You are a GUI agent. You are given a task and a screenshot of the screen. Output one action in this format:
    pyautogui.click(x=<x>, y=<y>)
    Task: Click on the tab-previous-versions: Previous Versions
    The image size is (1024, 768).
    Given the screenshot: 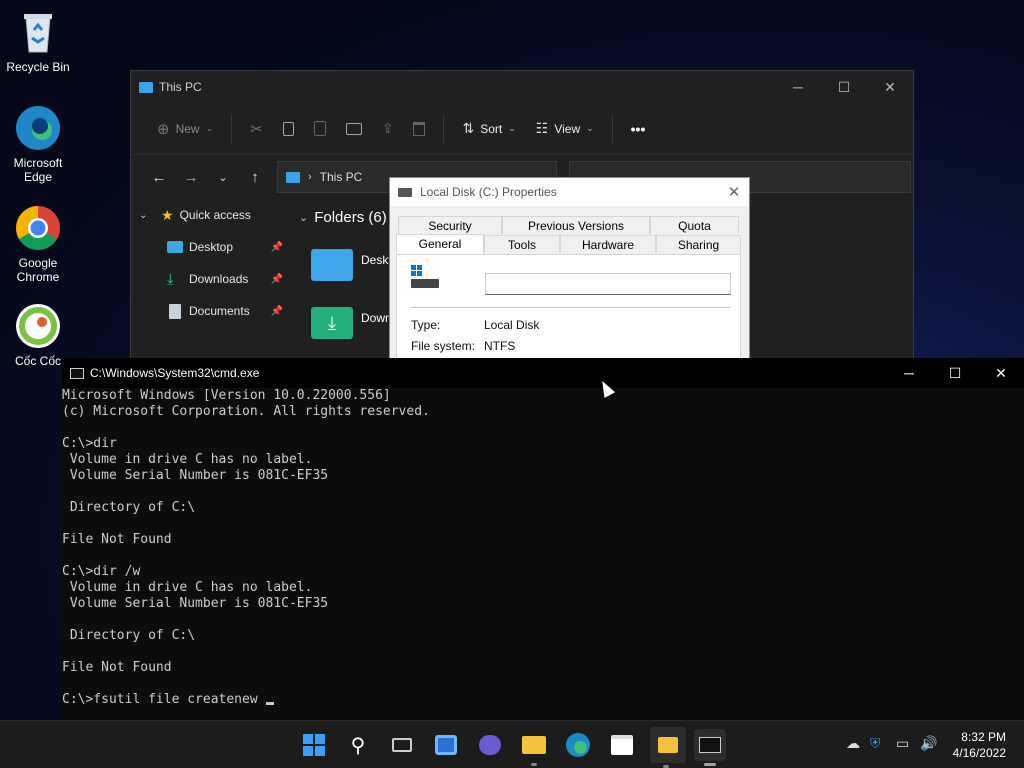 What is the action you would take?
    pyautogui.click(x=576, y=225)
    